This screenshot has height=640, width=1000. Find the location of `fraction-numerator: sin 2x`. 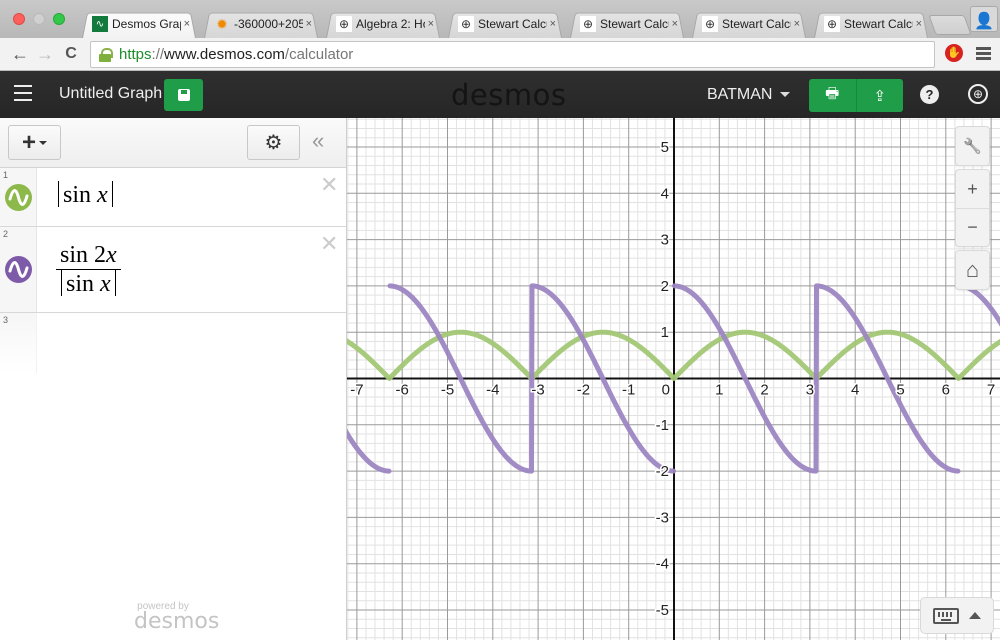

fraction-numerator: sin 2x is located at coordinates (88, 255).